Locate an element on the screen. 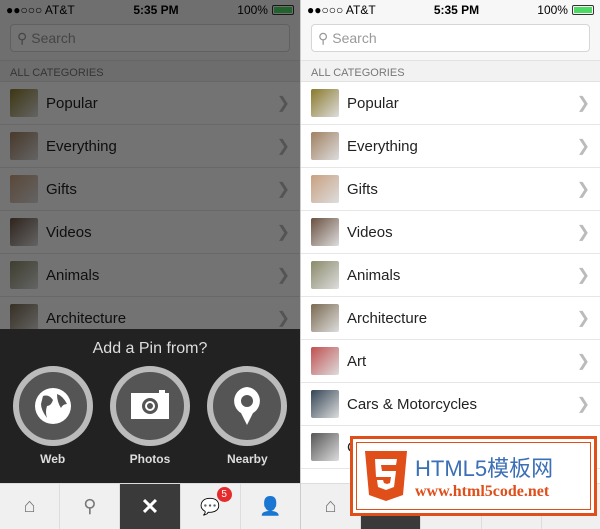  tab-search: ⚲ is located at coordinates (90, 506).